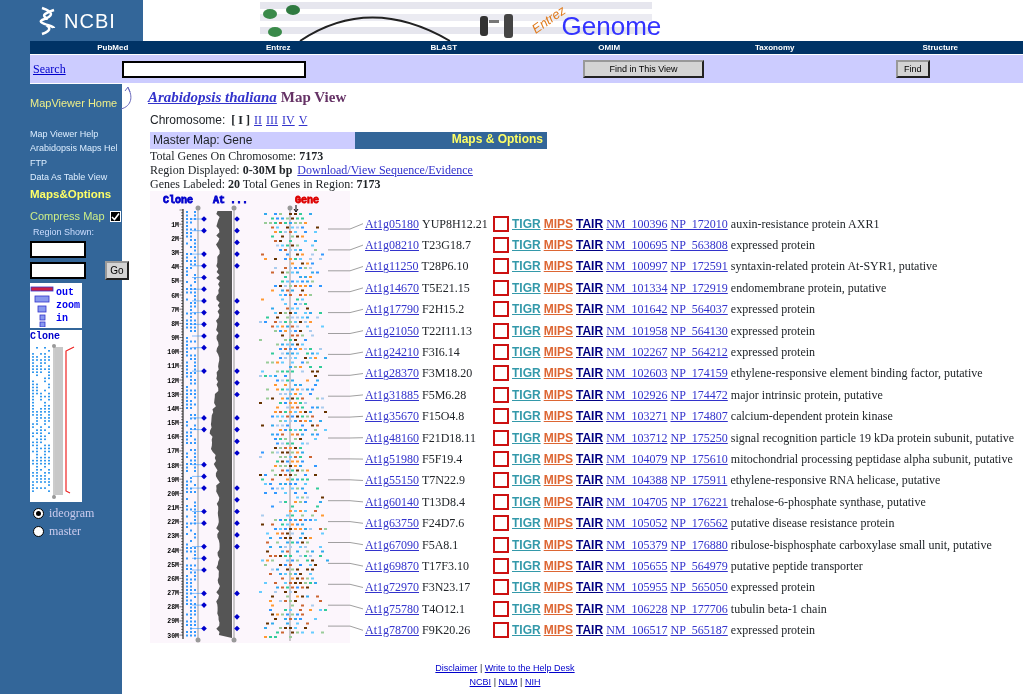 The image size is (1023, 694). I want to click on species-link: Arabidopsis thaliana, so click(212, 97).